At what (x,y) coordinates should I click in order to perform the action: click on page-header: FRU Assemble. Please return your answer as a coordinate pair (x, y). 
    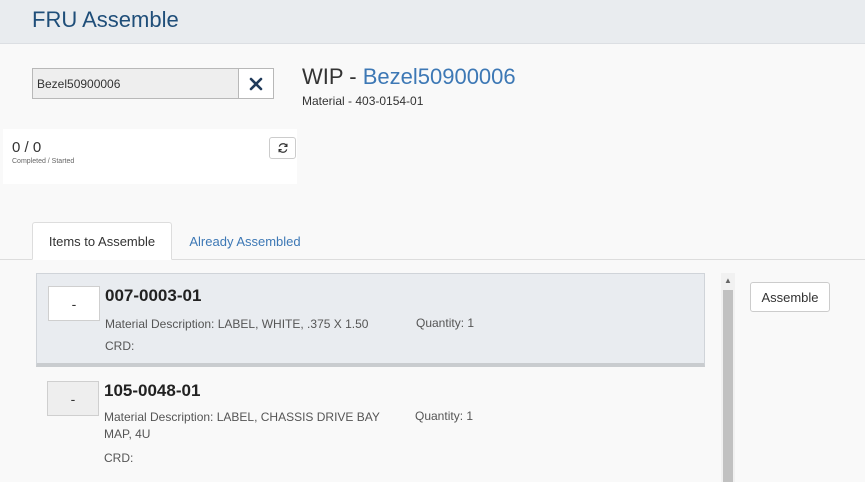
    Looking at the image, I should click on (432, 22).